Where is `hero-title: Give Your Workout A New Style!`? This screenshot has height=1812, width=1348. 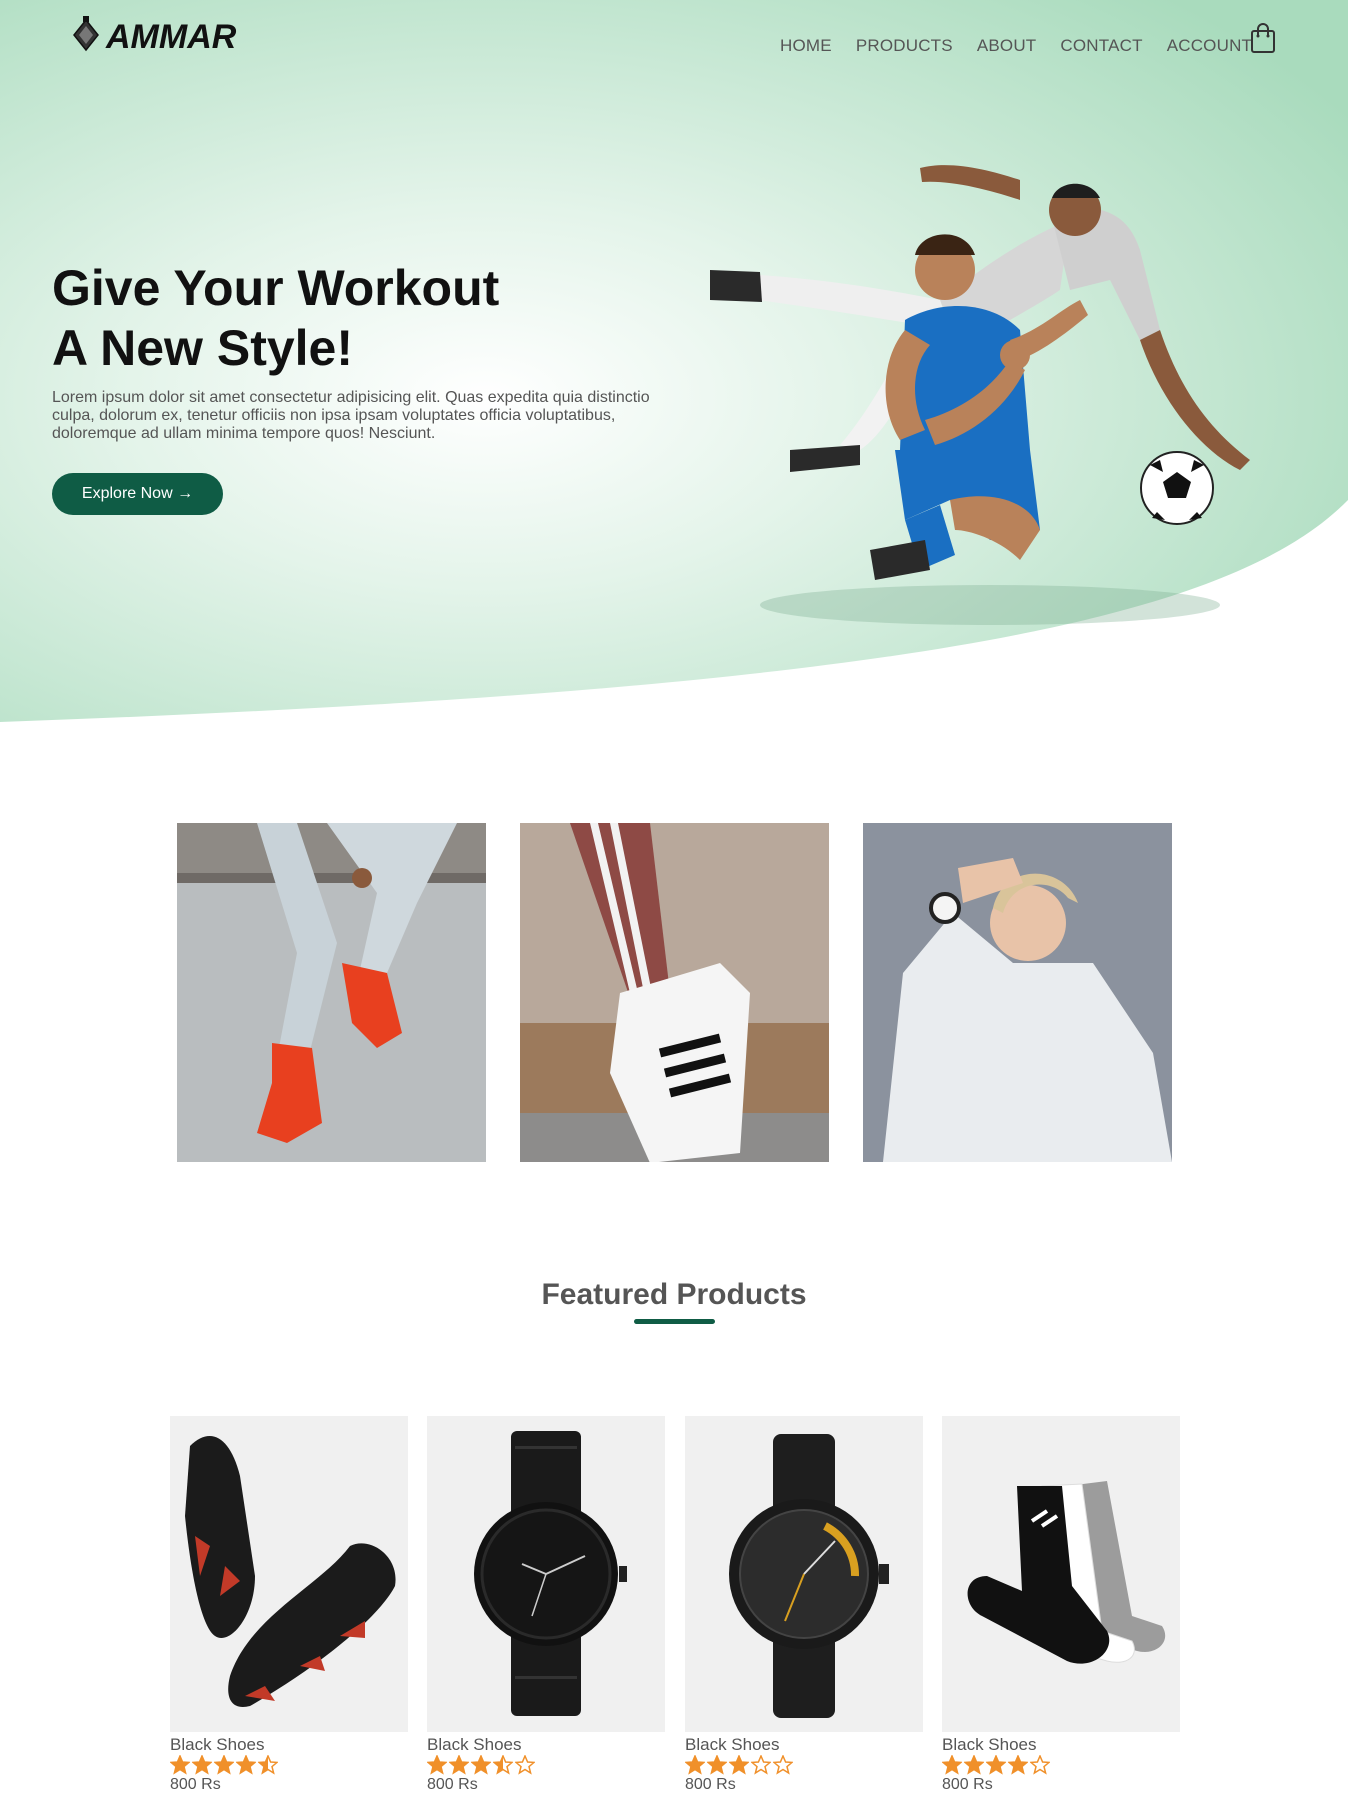
hero-title: Give Your Workout A New Style! is located at coordinates (362, 318).